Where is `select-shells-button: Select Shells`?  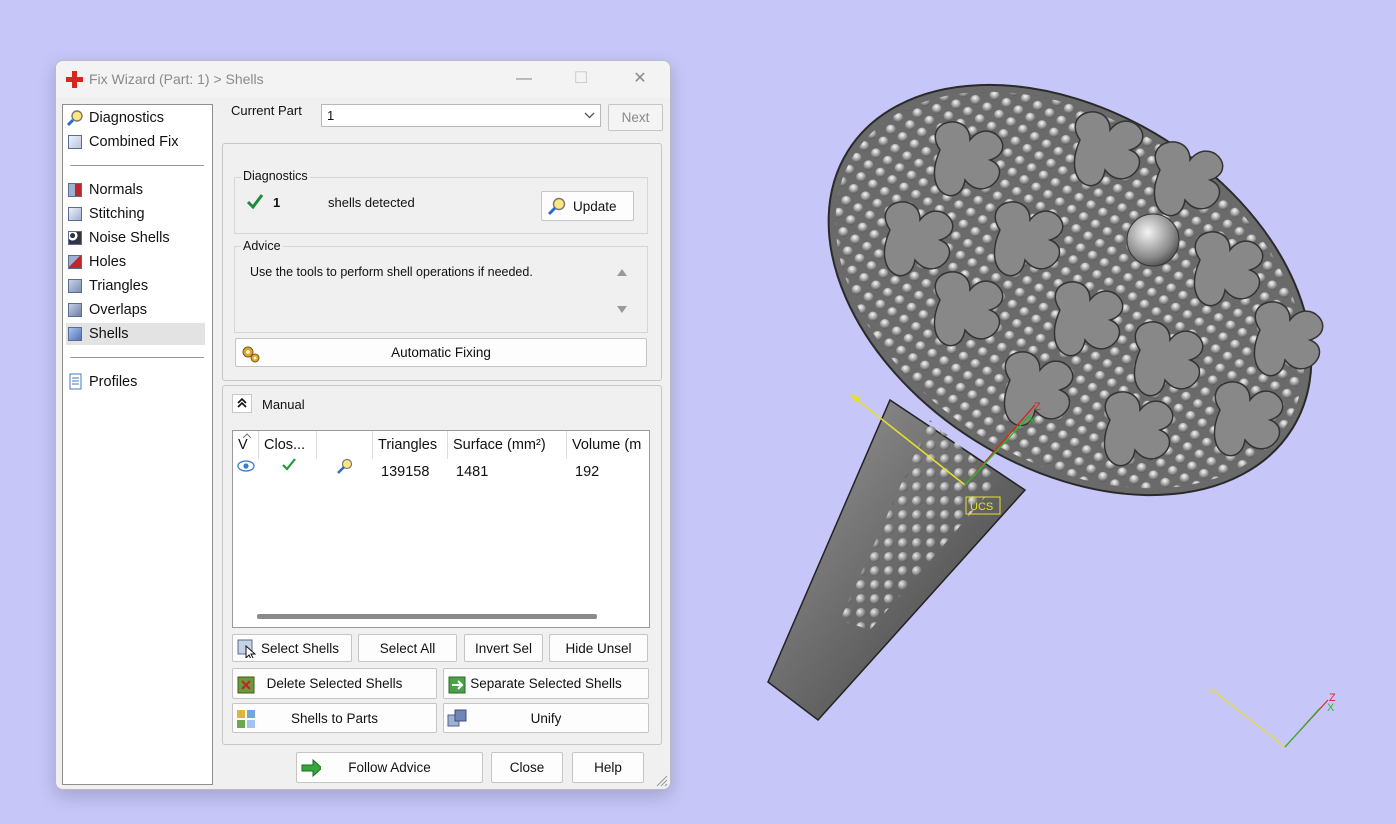
select-shells-button: Select Shells is located at coordinates (292, 648).